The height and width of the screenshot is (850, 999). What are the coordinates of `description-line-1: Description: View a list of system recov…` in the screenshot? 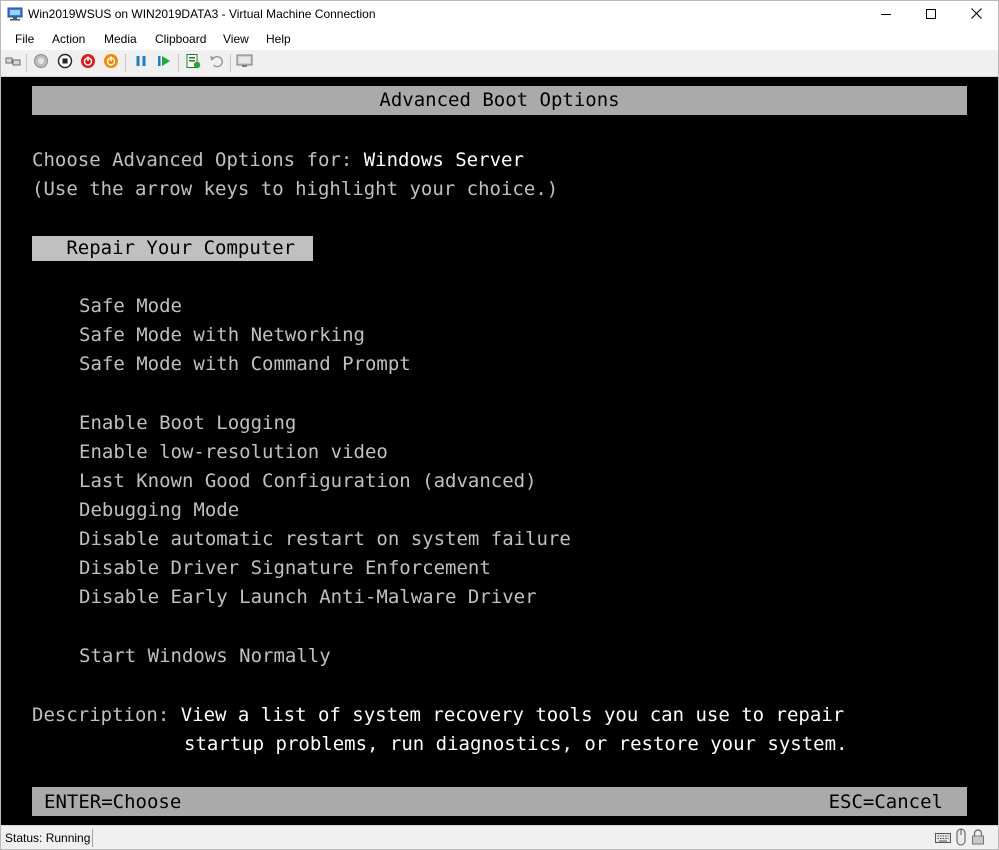 It's located at (438, 715).